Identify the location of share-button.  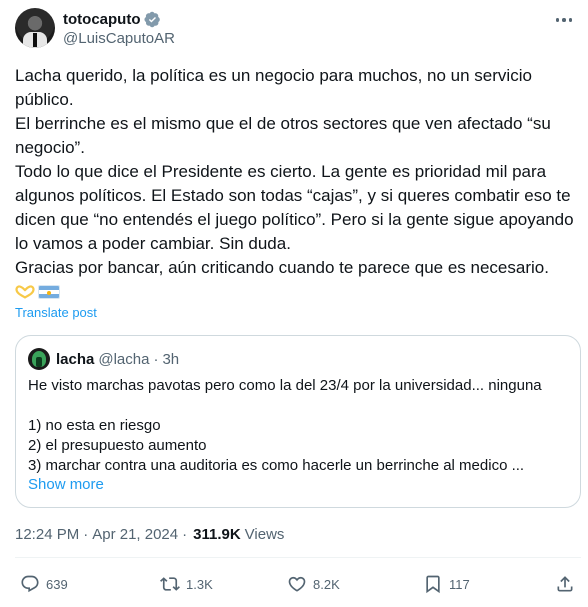
(565, 584).